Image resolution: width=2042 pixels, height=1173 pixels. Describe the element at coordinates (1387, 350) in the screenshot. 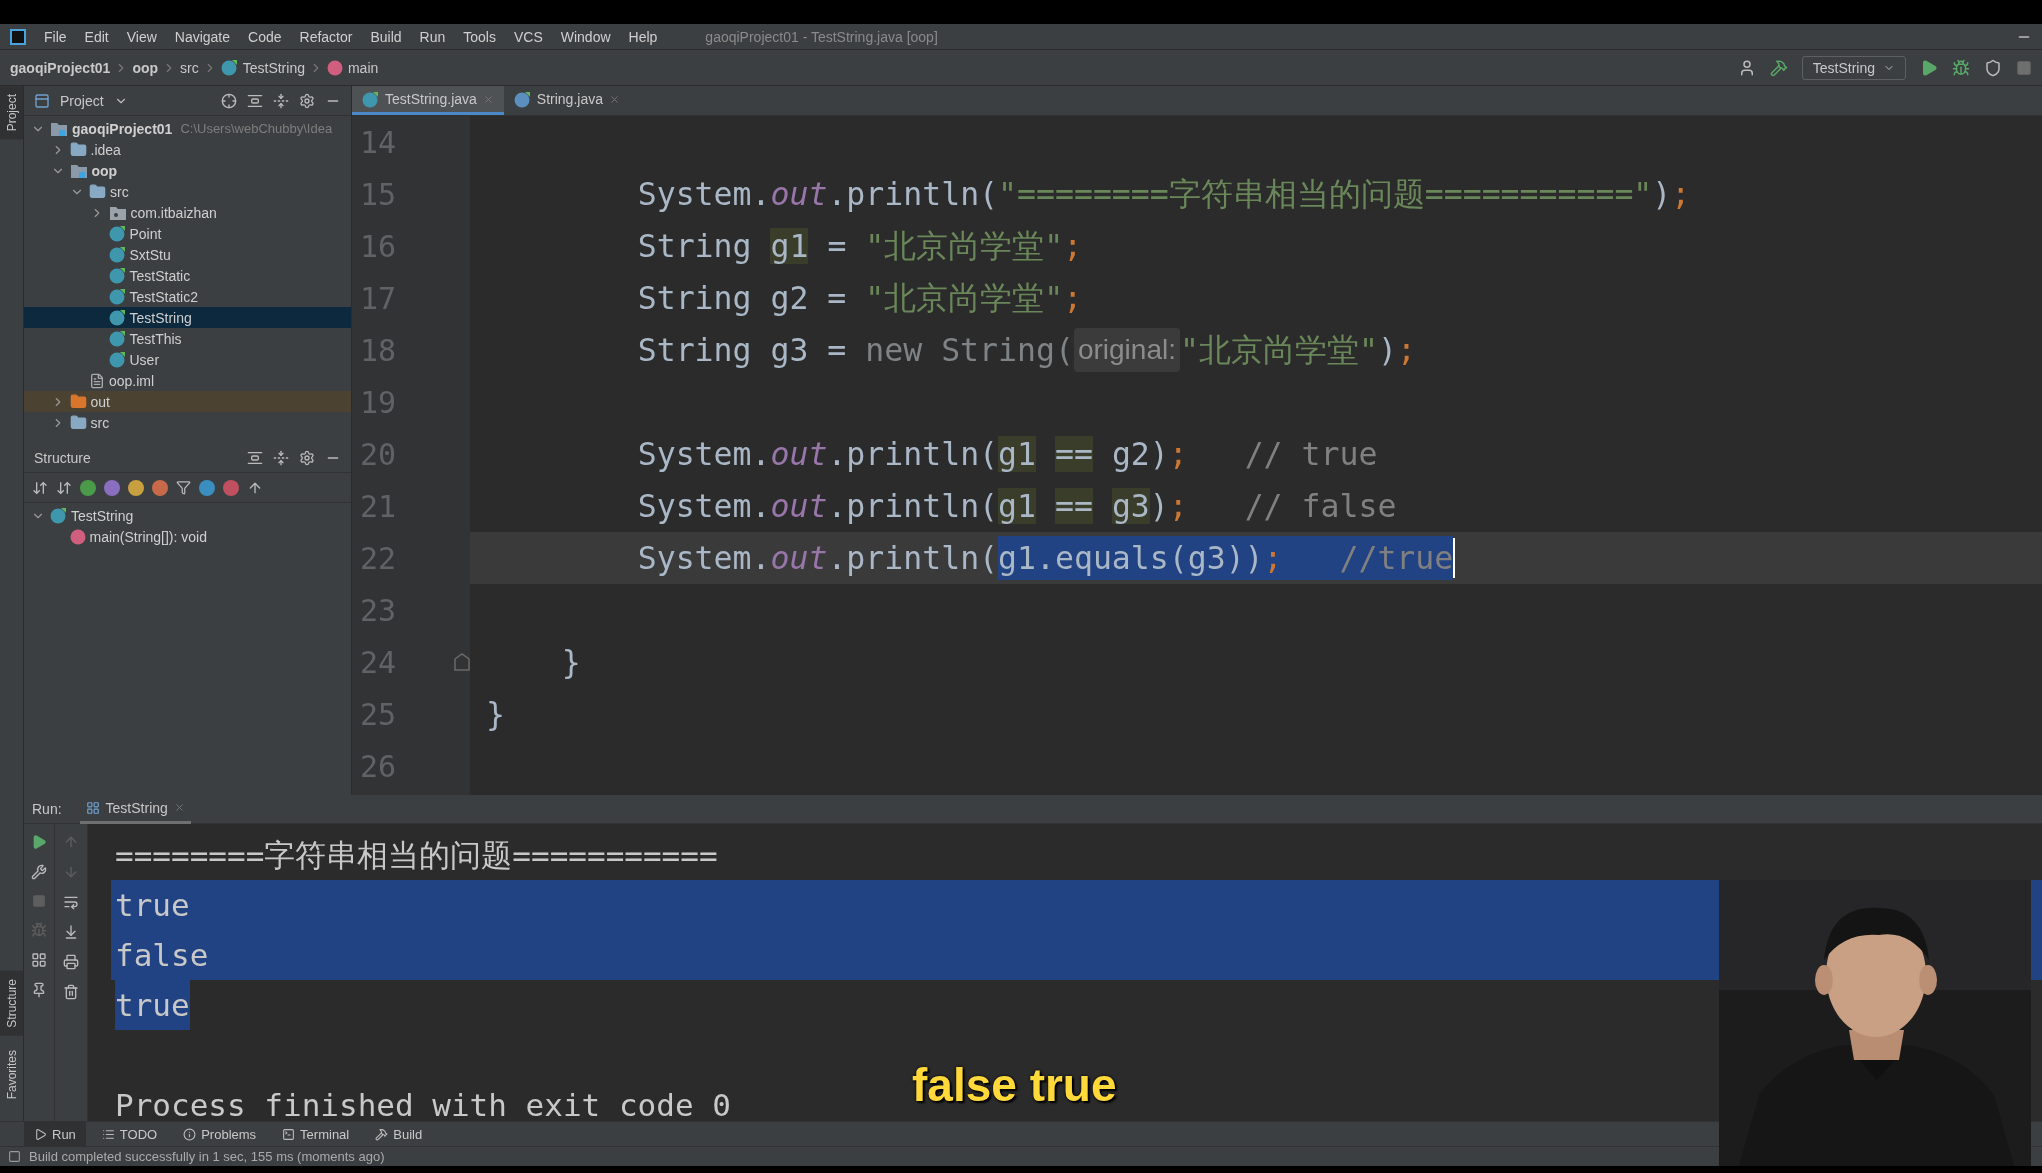

I see `code-text: )` at that location.